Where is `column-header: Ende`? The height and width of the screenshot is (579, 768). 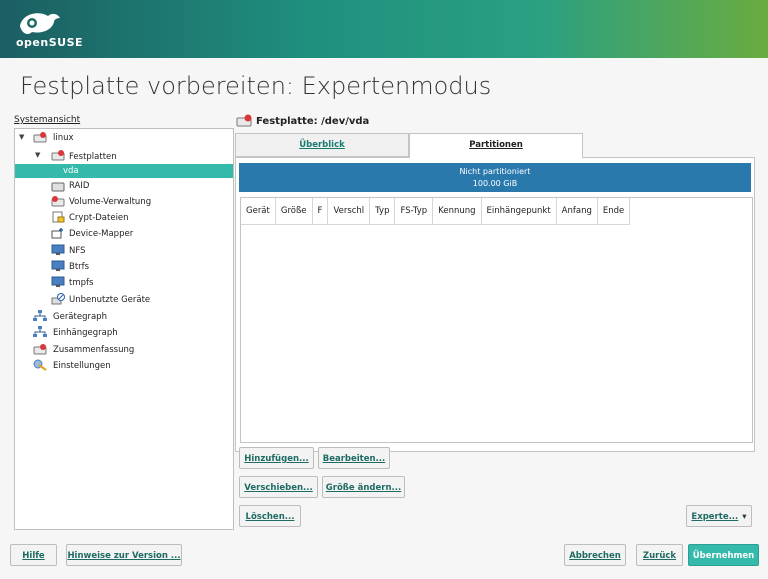
column-header: Ende is located at coordinates (614, 211).